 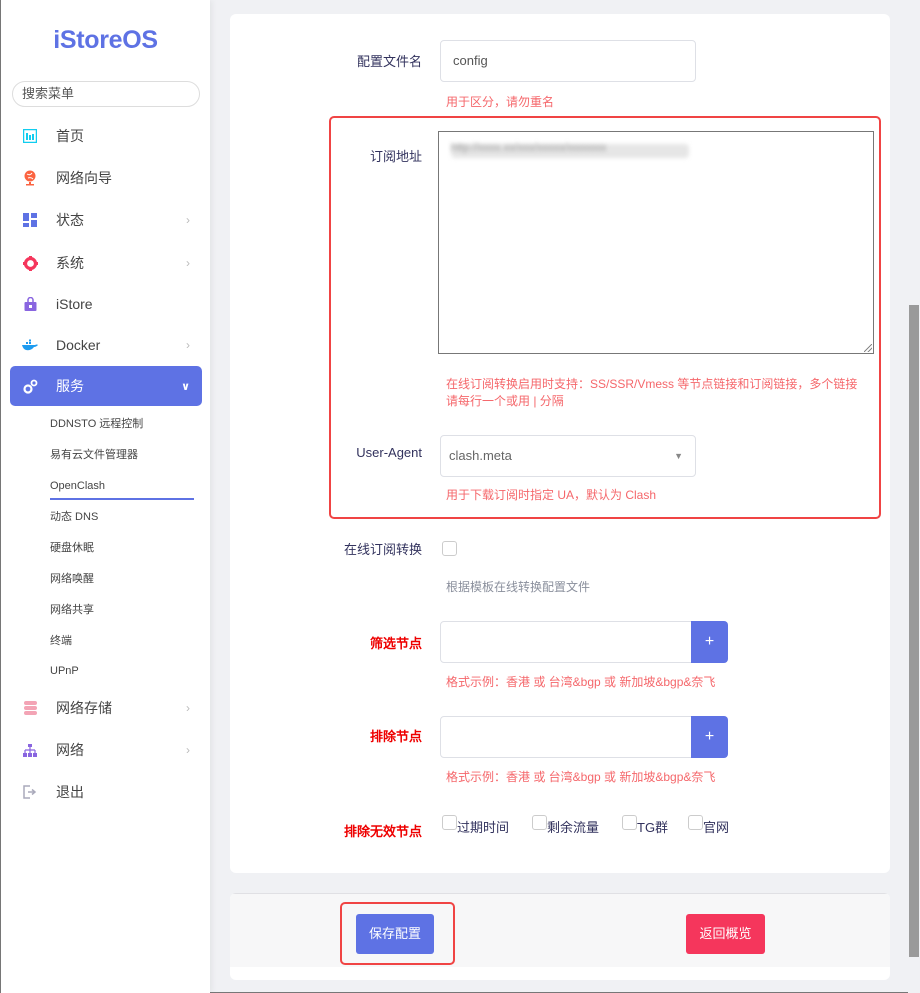 What do you see at coordinates (30, 792) in the screenshot?
I see `logout-icon` at bounding box center [30, 792].